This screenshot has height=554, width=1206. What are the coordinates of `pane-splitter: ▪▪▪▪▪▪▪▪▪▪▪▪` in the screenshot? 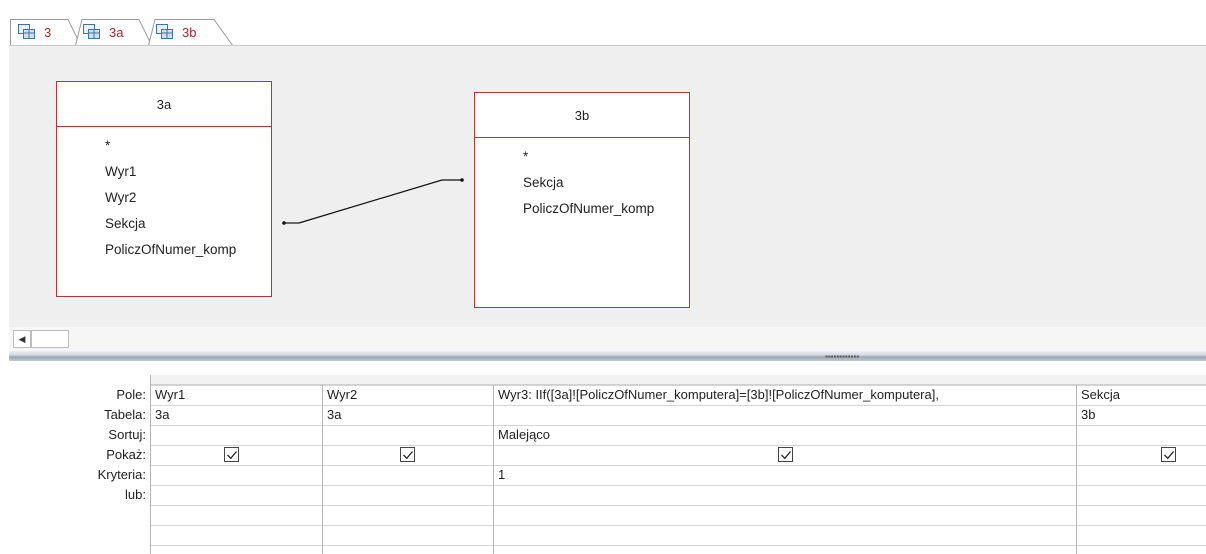 It's located at (607, 356).